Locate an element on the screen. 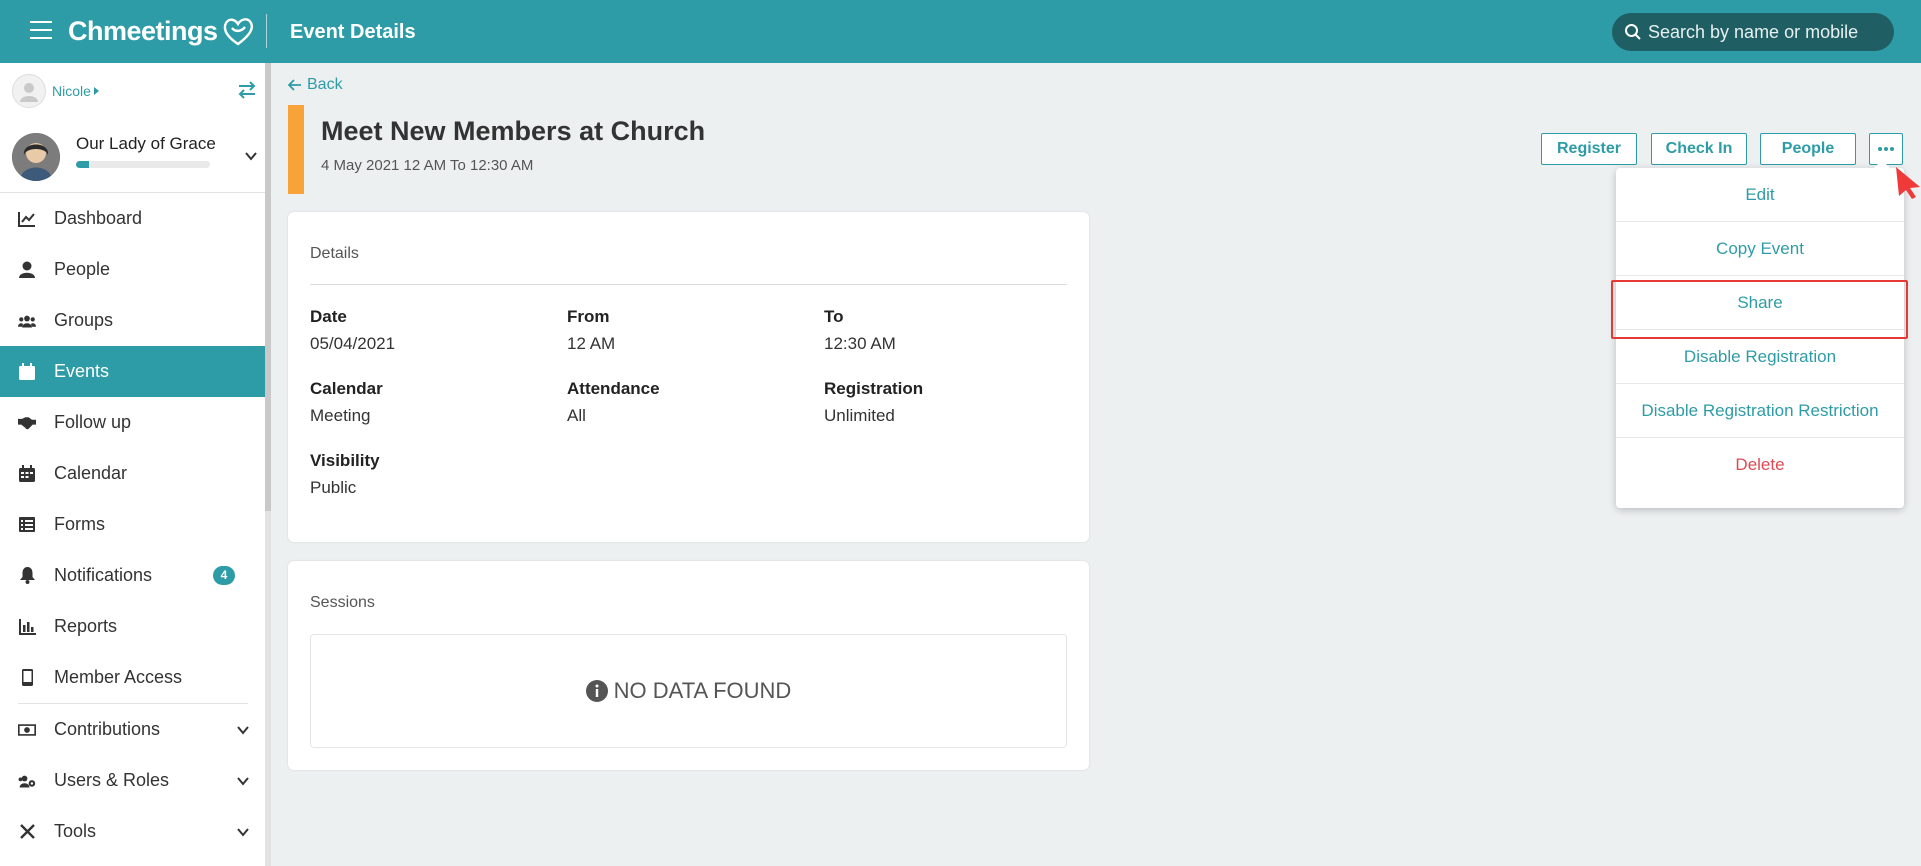  sidebar-item-label: Calendar is located at coordinates (91, 473).